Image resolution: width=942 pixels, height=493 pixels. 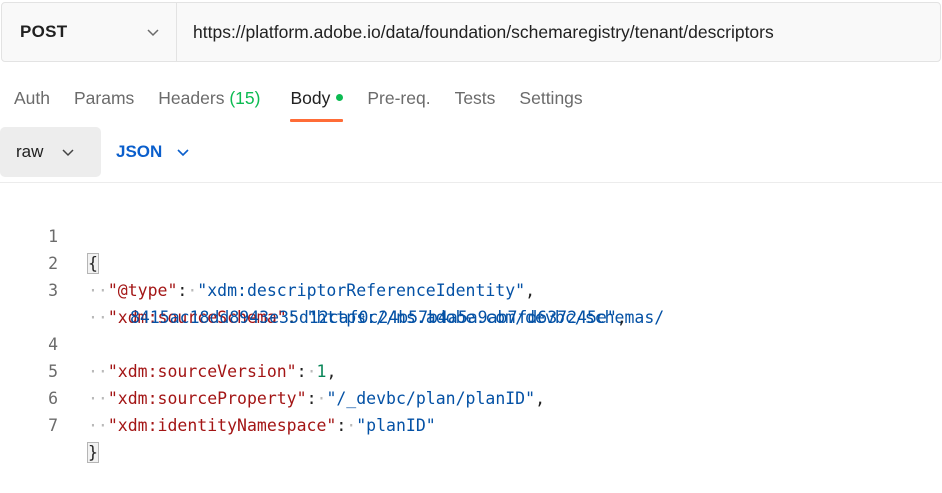 I want to click on body-mode-label: raw, so click(x=30, y=151).